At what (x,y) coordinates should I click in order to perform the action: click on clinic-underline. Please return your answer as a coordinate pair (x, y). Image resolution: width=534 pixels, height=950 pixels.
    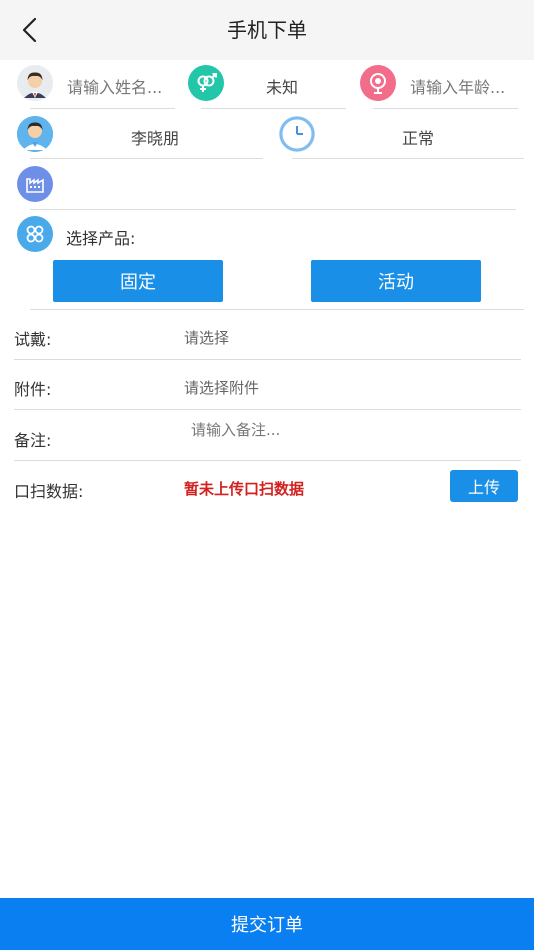
    Looking at the image, I should click on (273, 209).